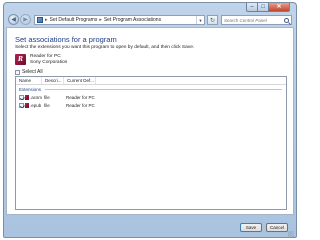 This screenshot has width=320, height=240. I want to click on control-panel-icon, so click(40, 20).